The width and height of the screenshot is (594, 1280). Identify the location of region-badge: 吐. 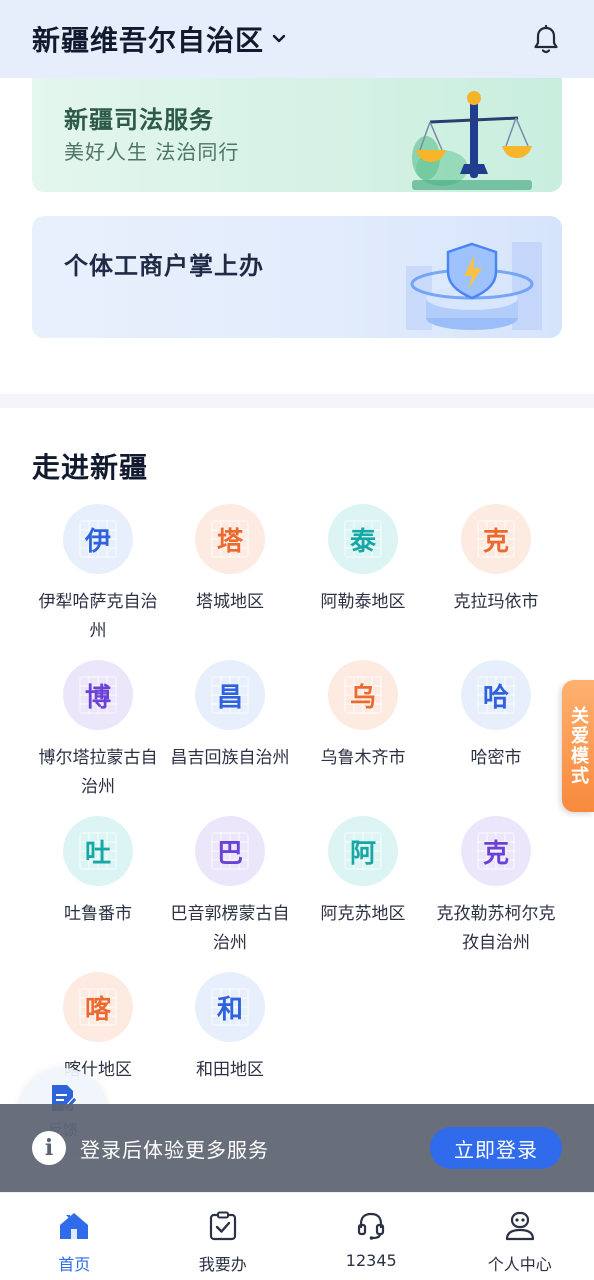
(98, 851).